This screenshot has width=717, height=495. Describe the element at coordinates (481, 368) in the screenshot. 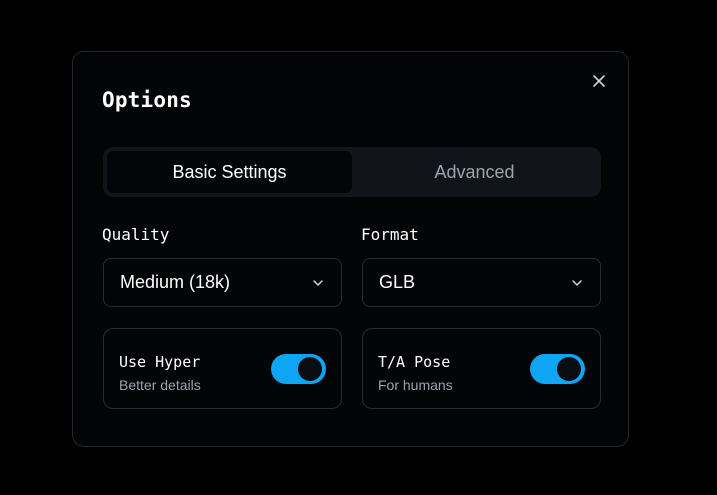

I see `ta-pose-card: T/A Pose For humans` at that location.